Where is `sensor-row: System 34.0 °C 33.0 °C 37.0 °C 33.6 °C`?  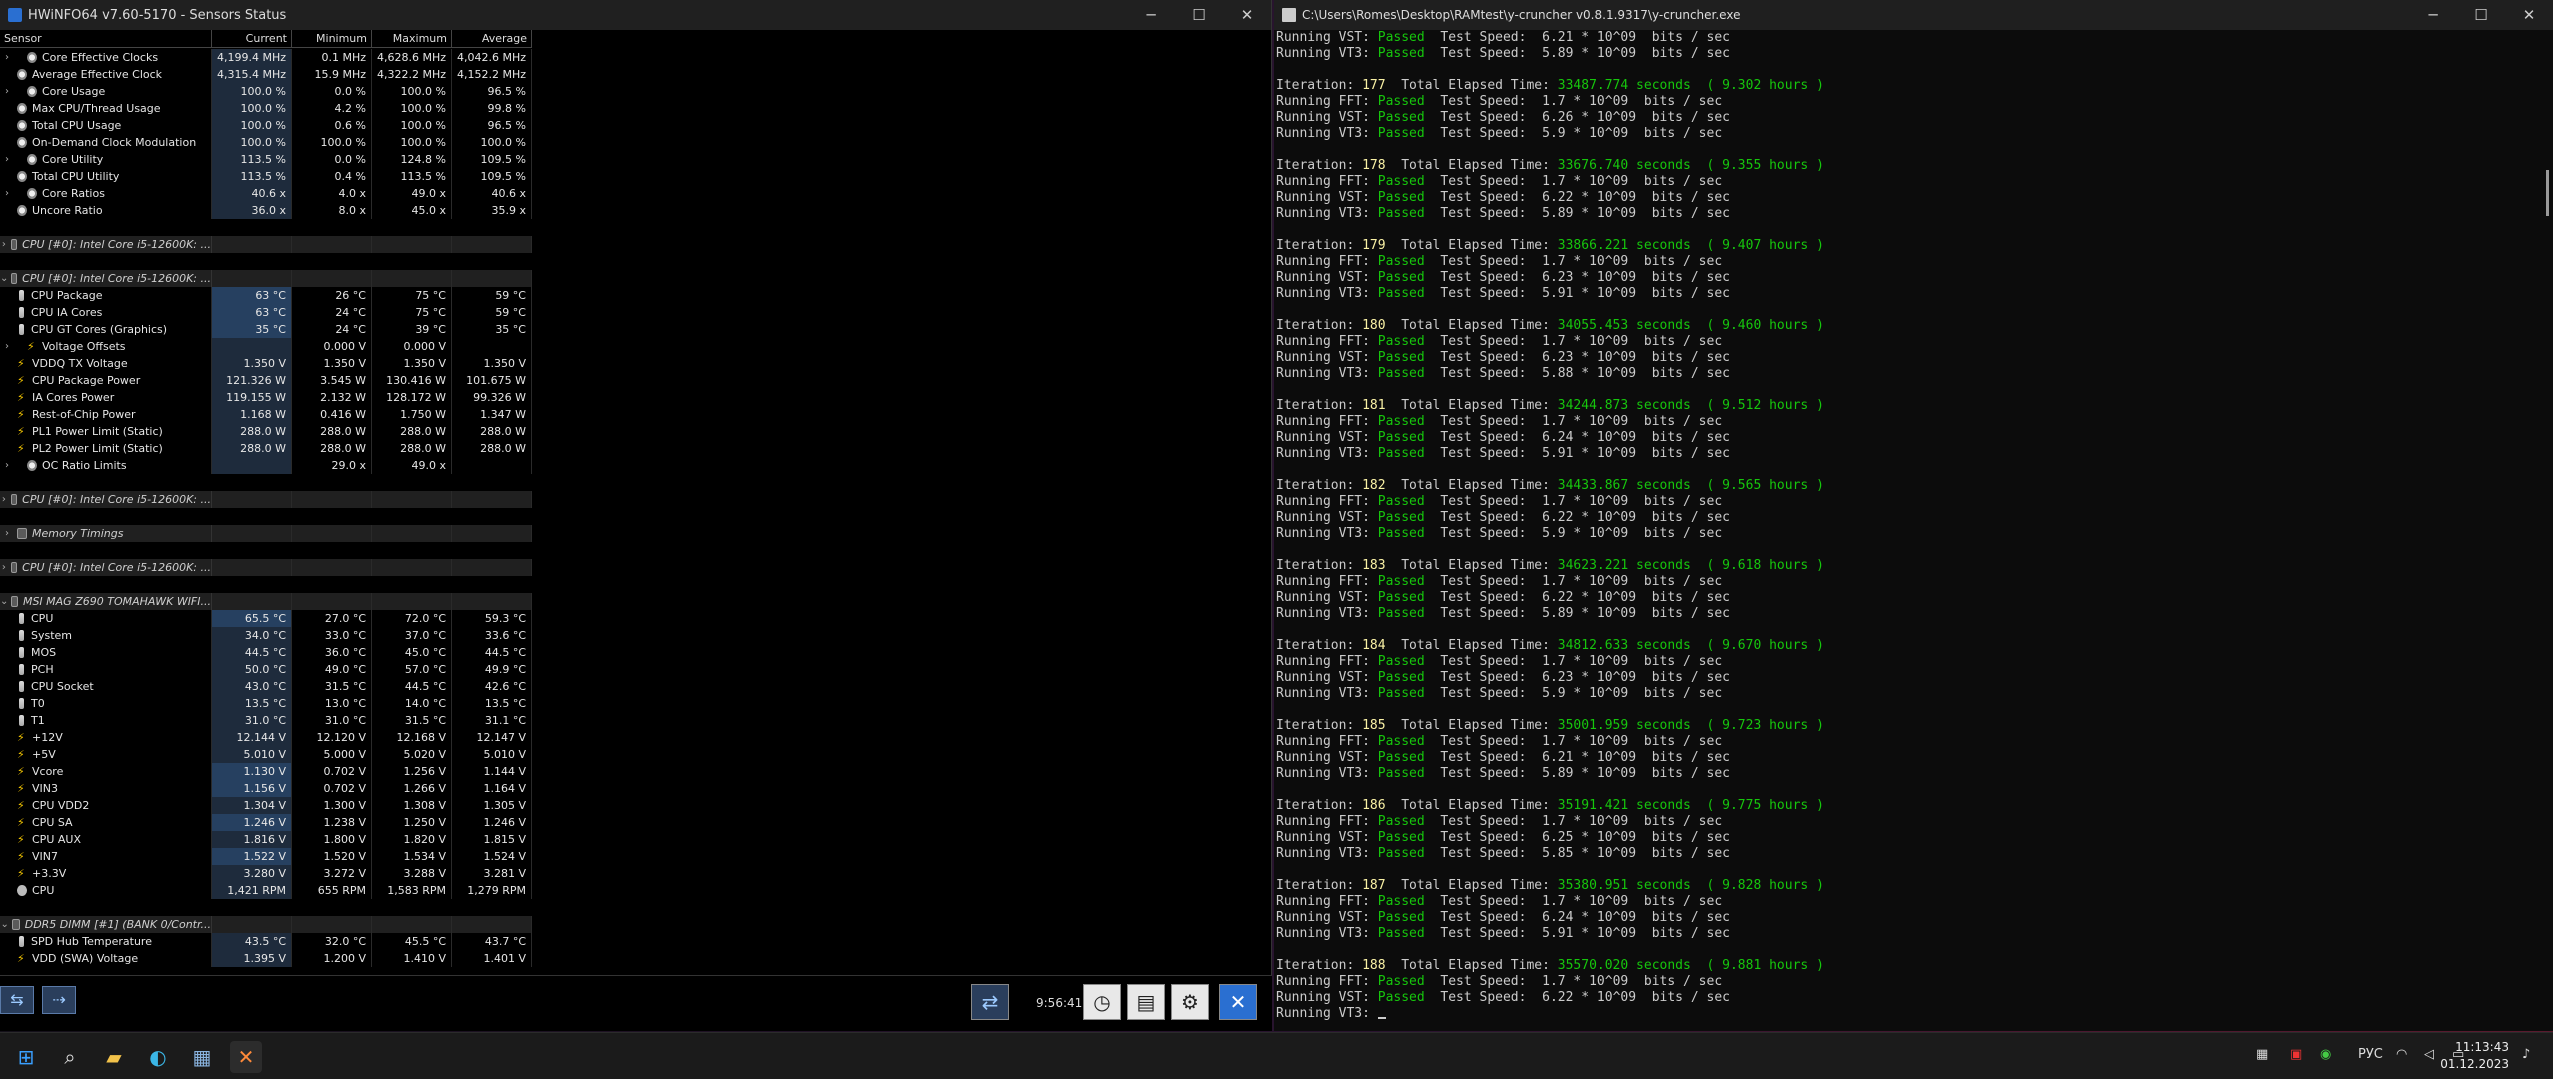
sensor-row: System 34.0 °C 33.0 °C 37.0 °C 33.6 °C is located at coordinates (266, 635).